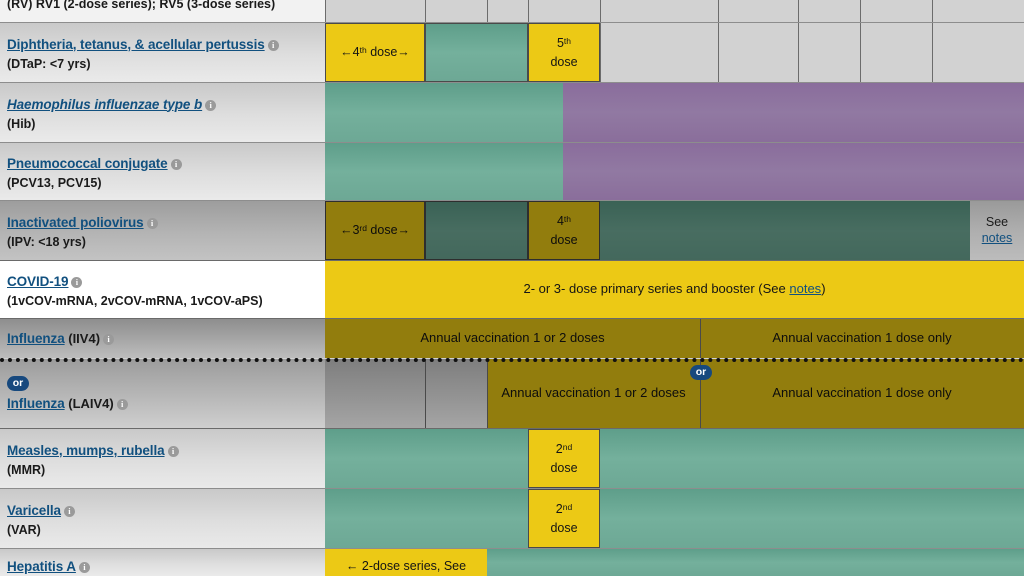 This screenshot has width=1024, height=576. I want to click on cell-var-green, so click(674, 518).